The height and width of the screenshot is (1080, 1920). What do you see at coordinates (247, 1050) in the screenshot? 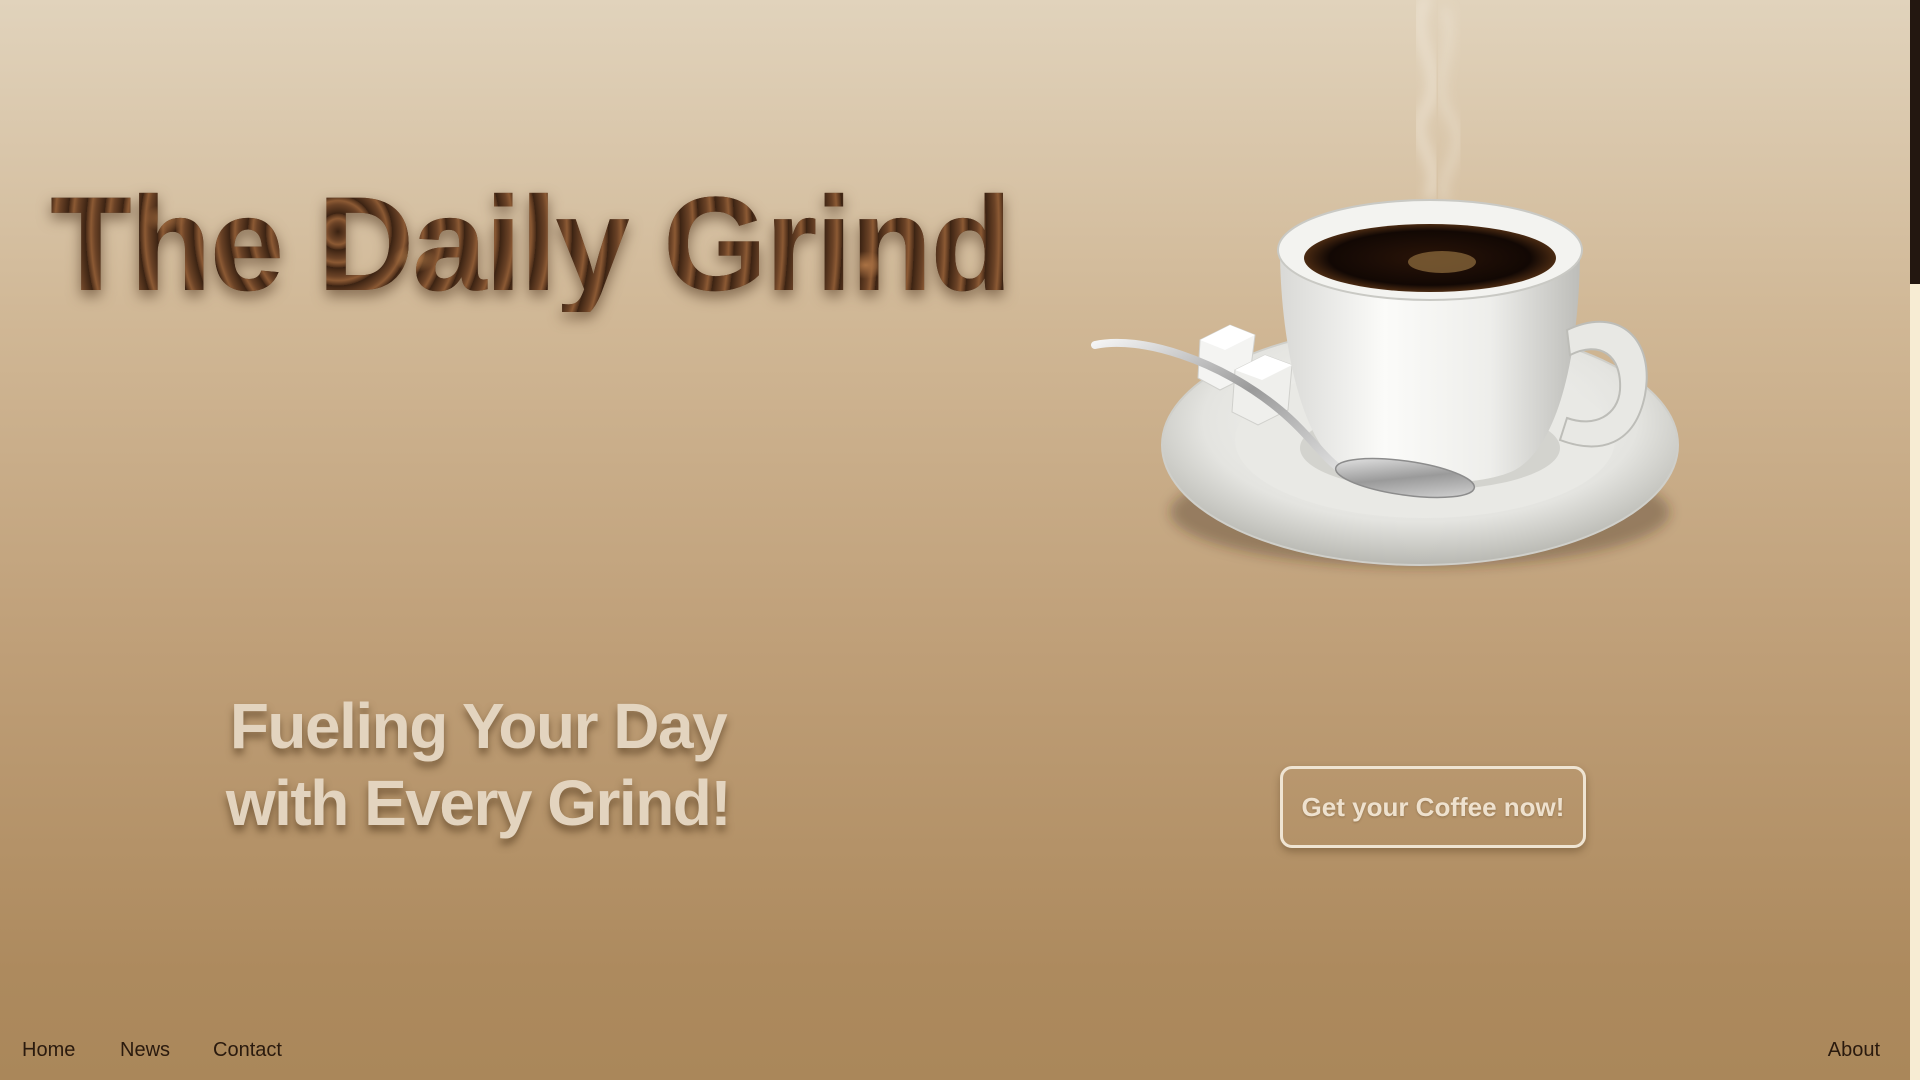
I see `nav-link-contact: Contact` at bounding box center [247, 1050].